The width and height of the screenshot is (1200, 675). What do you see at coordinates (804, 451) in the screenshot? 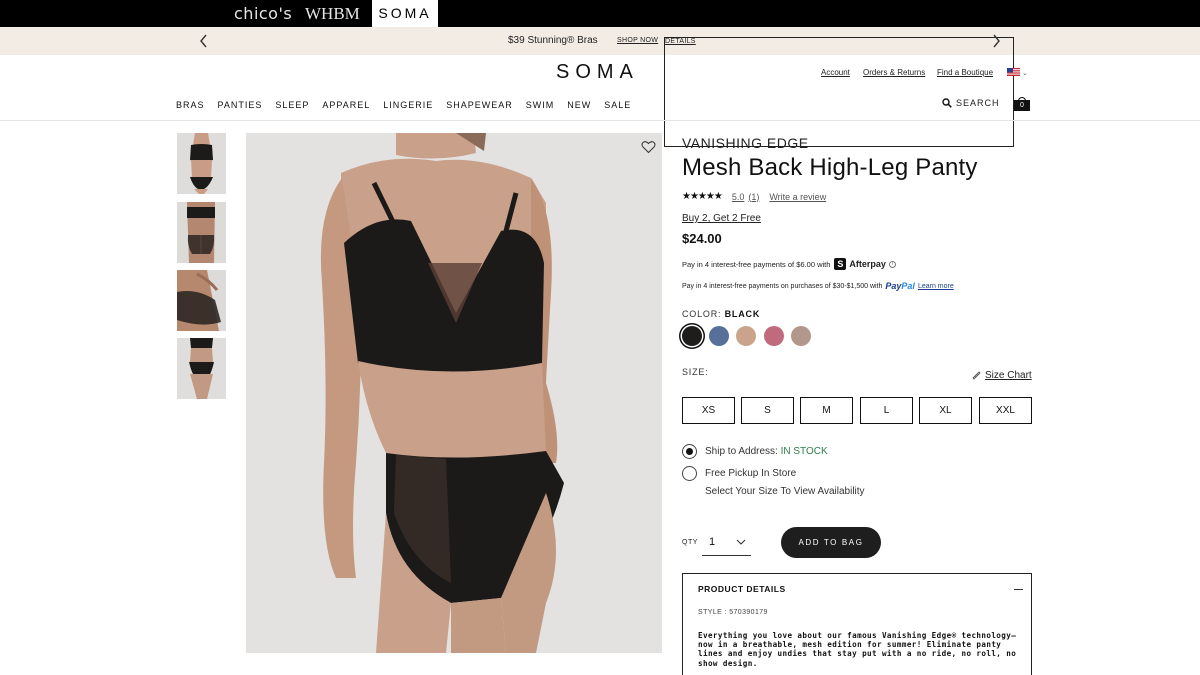
I see `stock-status: IN STOCK` at bounding box center [804, 451].